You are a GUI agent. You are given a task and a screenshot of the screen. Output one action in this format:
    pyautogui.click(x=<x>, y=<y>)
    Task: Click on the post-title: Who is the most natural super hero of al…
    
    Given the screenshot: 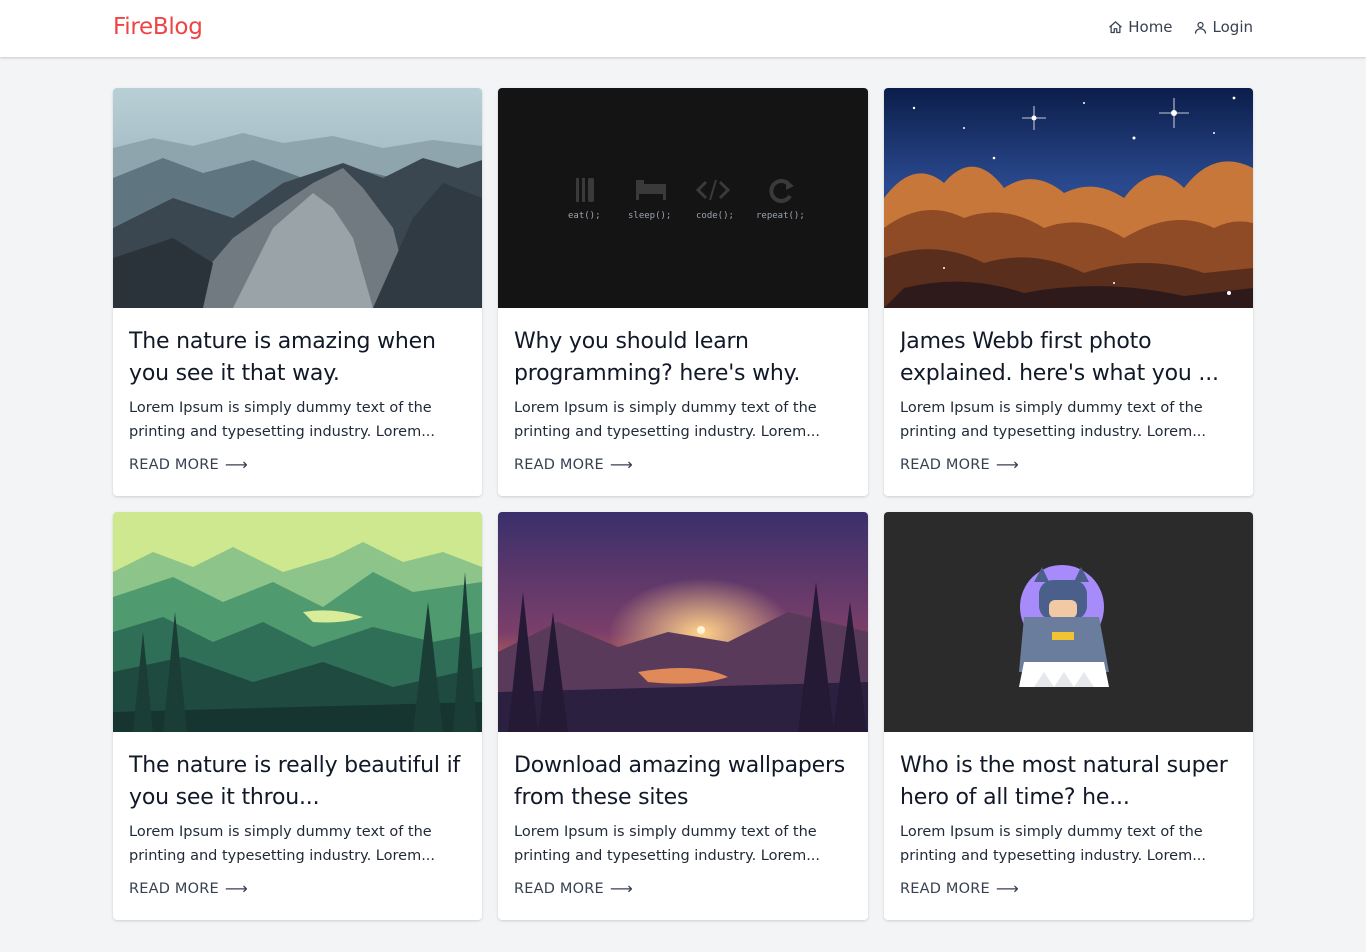 What is the action you would take?
    pyautogui.click(x=1068, y=782)
    